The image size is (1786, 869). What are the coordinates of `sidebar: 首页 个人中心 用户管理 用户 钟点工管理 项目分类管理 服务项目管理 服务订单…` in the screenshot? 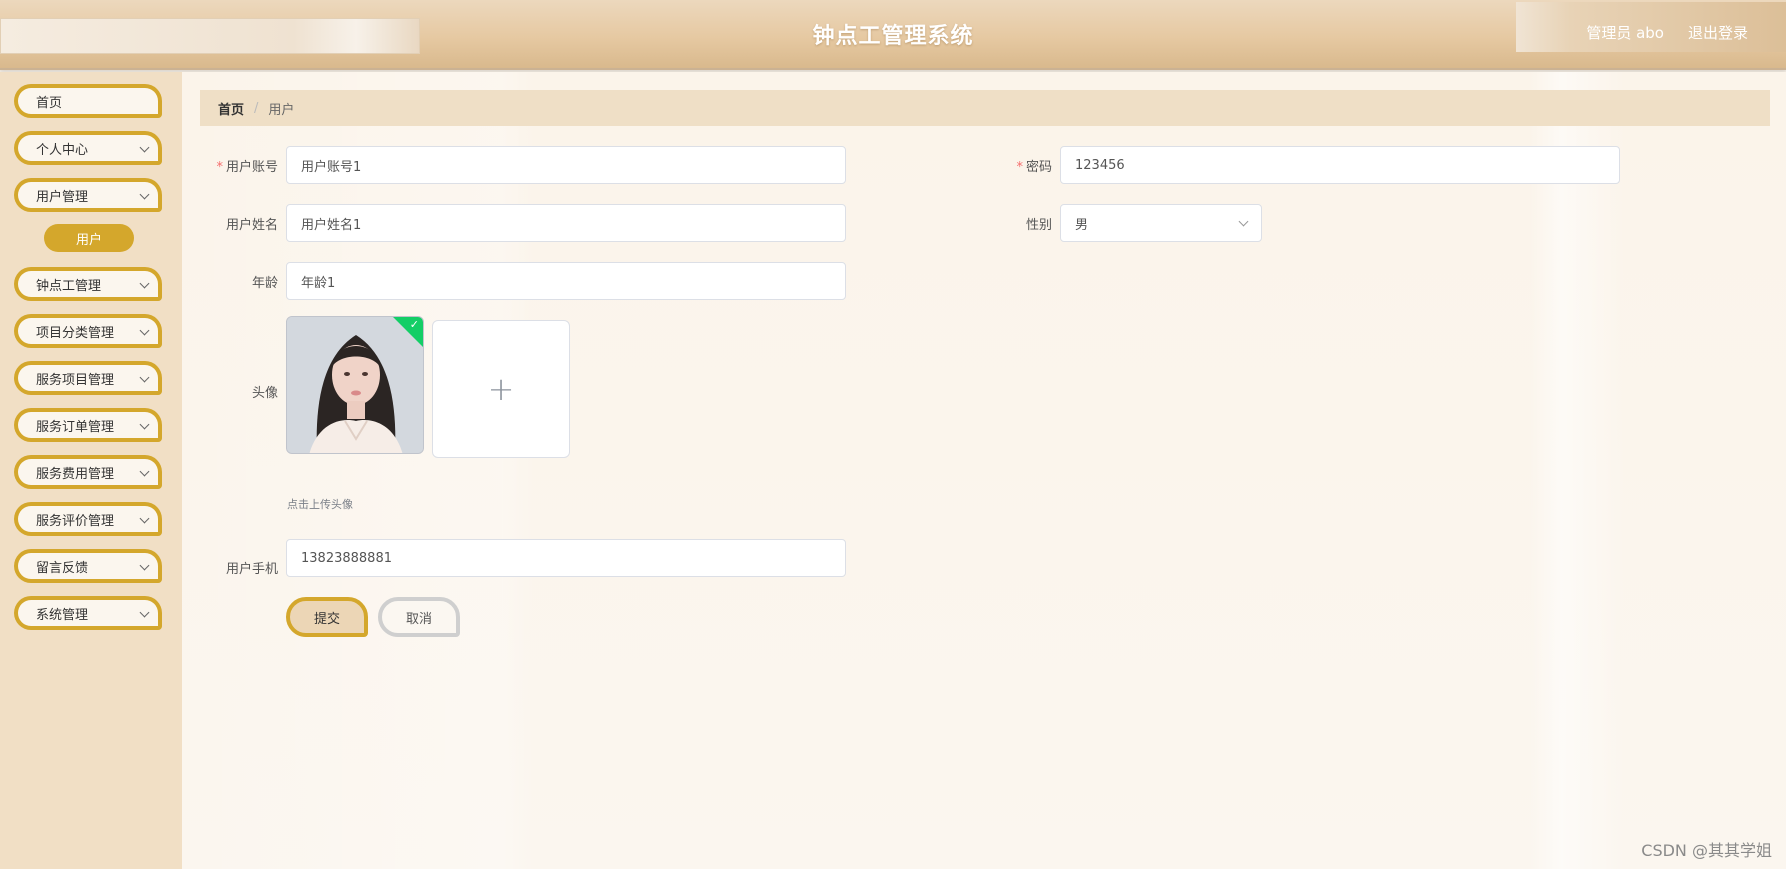 It's located at (91, 470).